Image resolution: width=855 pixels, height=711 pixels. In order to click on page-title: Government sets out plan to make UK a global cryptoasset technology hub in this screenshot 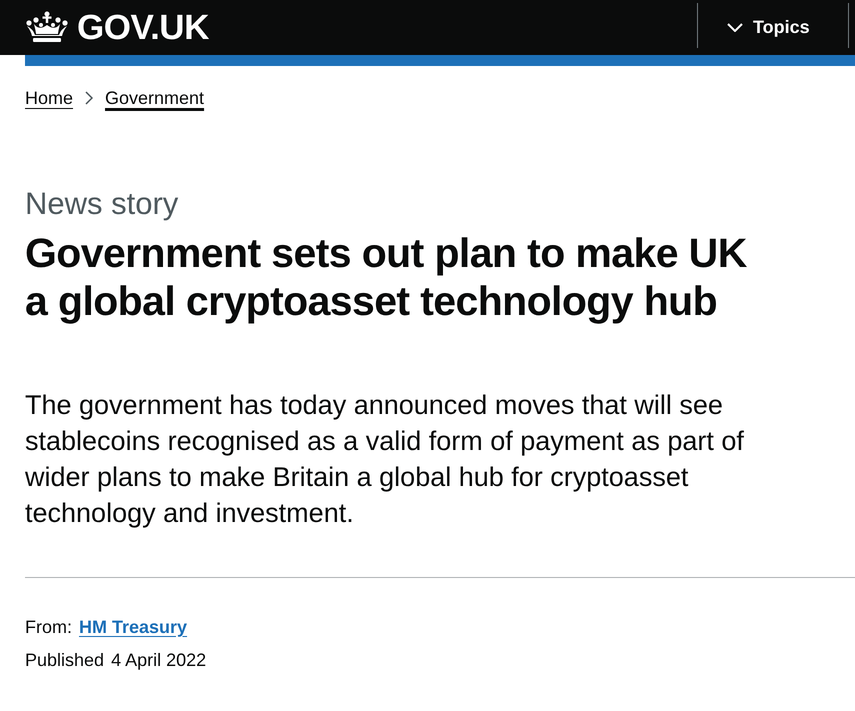, I will do `click(386, 277)`.